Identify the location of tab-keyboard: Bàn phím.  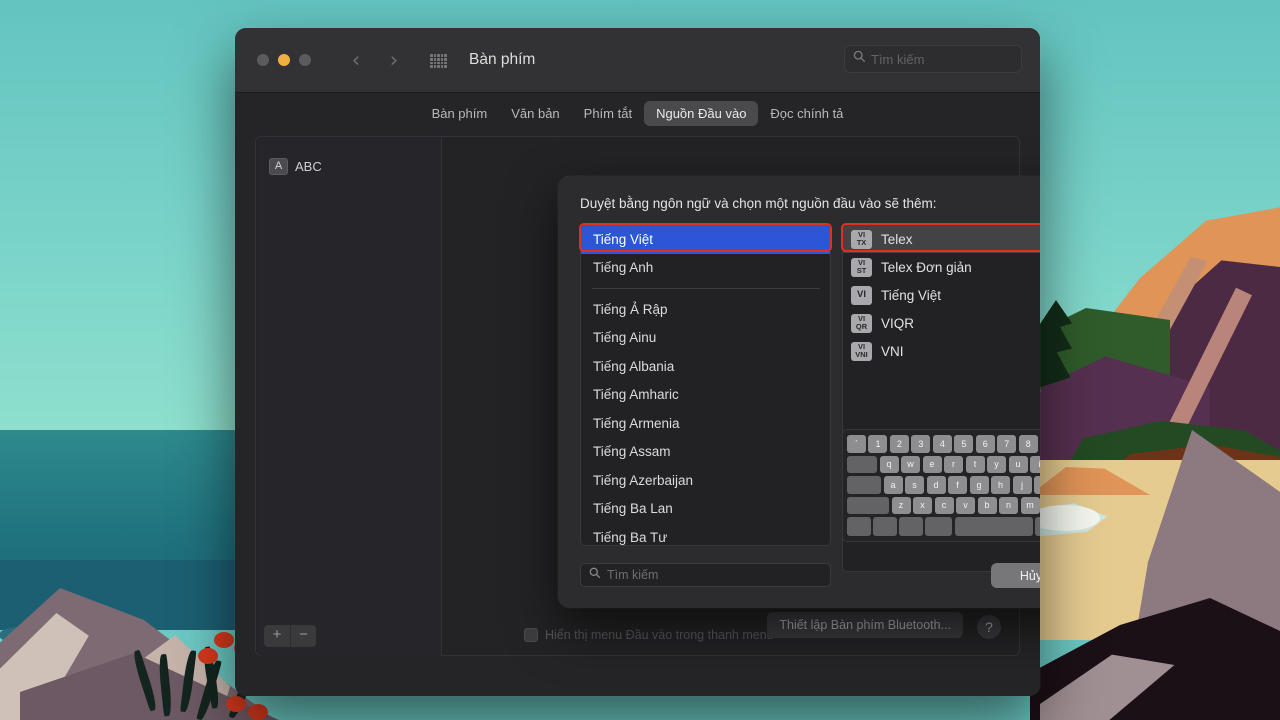
(460, 113).